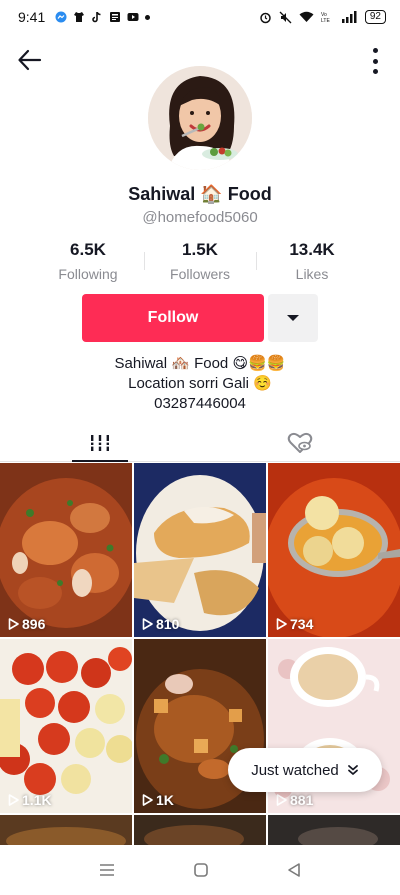 Image resolution: width=400 pixels, height=895 pixels. I want to click on volte-icon: VoLTE, so click(325, 17).